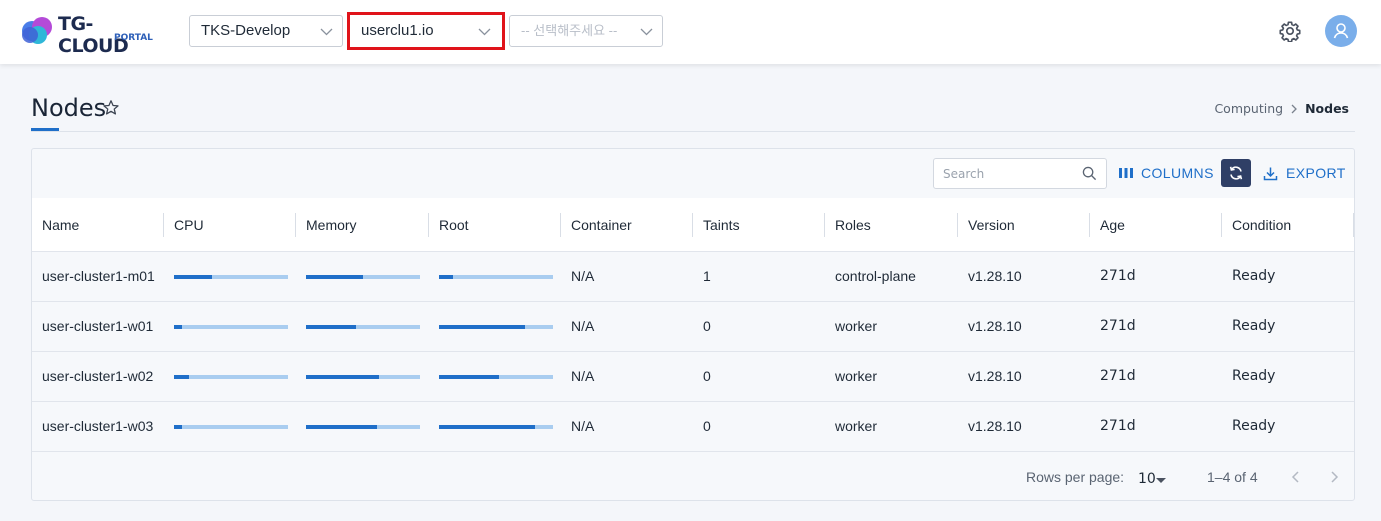  What do you see at coordinates (1288, 225) in the screenshot?
I see `column-header-condition: Condition` at bounding box center [1288, 225].